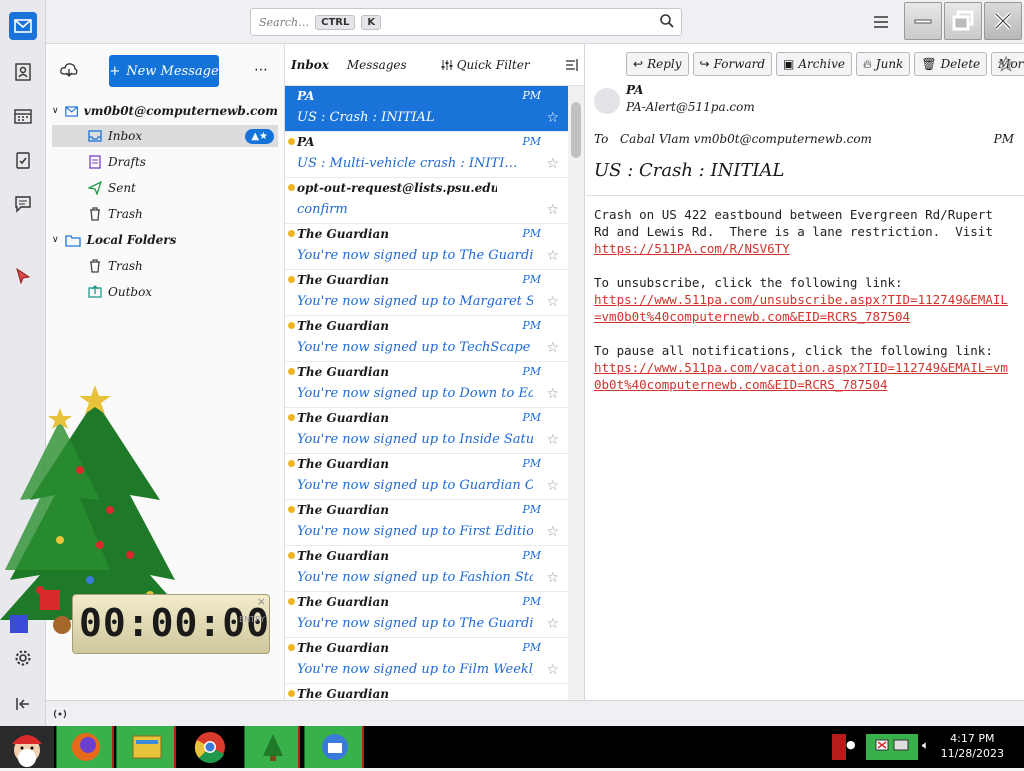  I want to click on message-row: PA PM US : Crash : INITIAL ☆, so click(427, 109).